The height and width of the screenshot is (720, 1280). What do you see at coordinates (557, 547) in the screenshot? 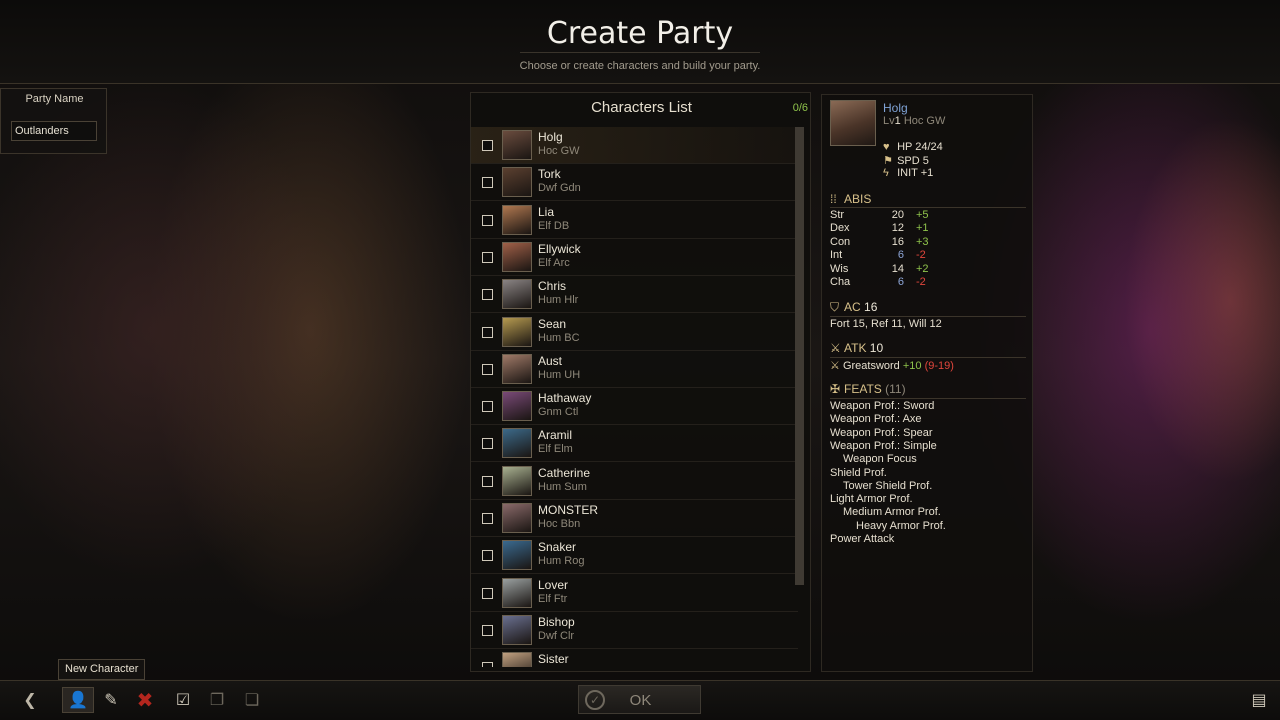
I see `character-row-name: Snaker` at bounding box center [557, 547].